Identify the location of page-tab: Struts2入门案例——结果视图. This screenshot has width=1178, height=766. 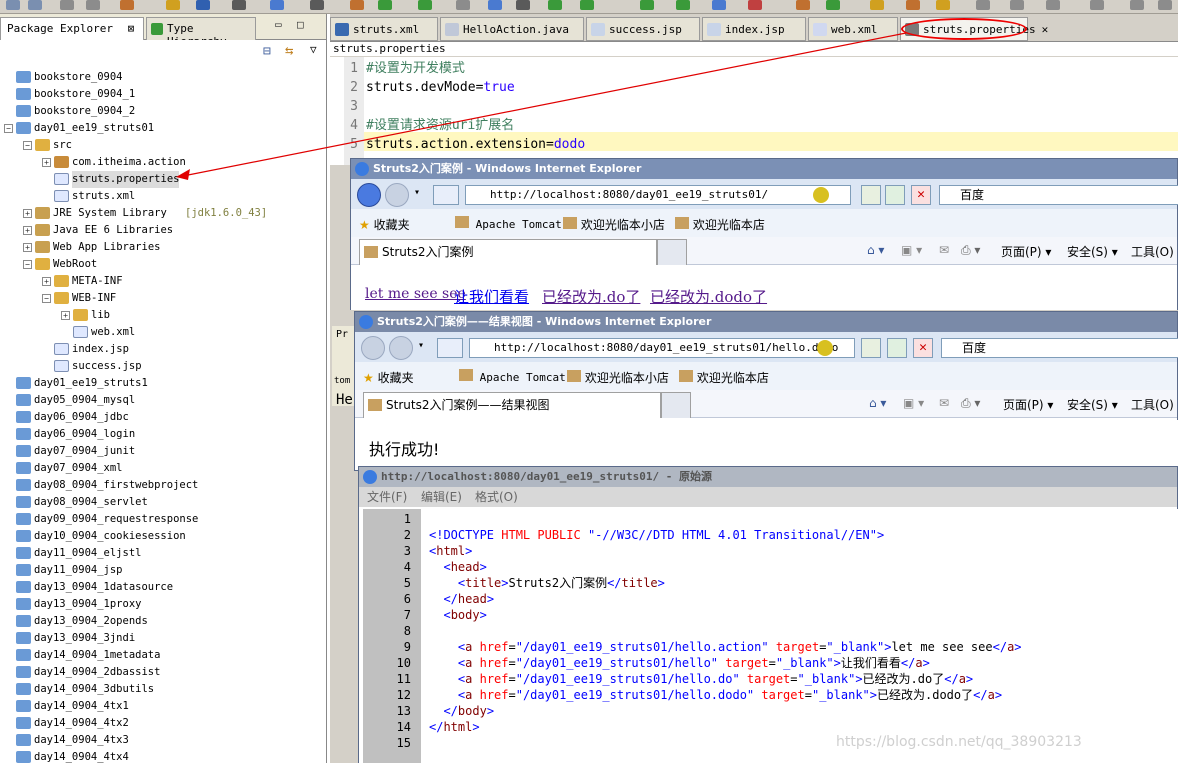
(512, 405).